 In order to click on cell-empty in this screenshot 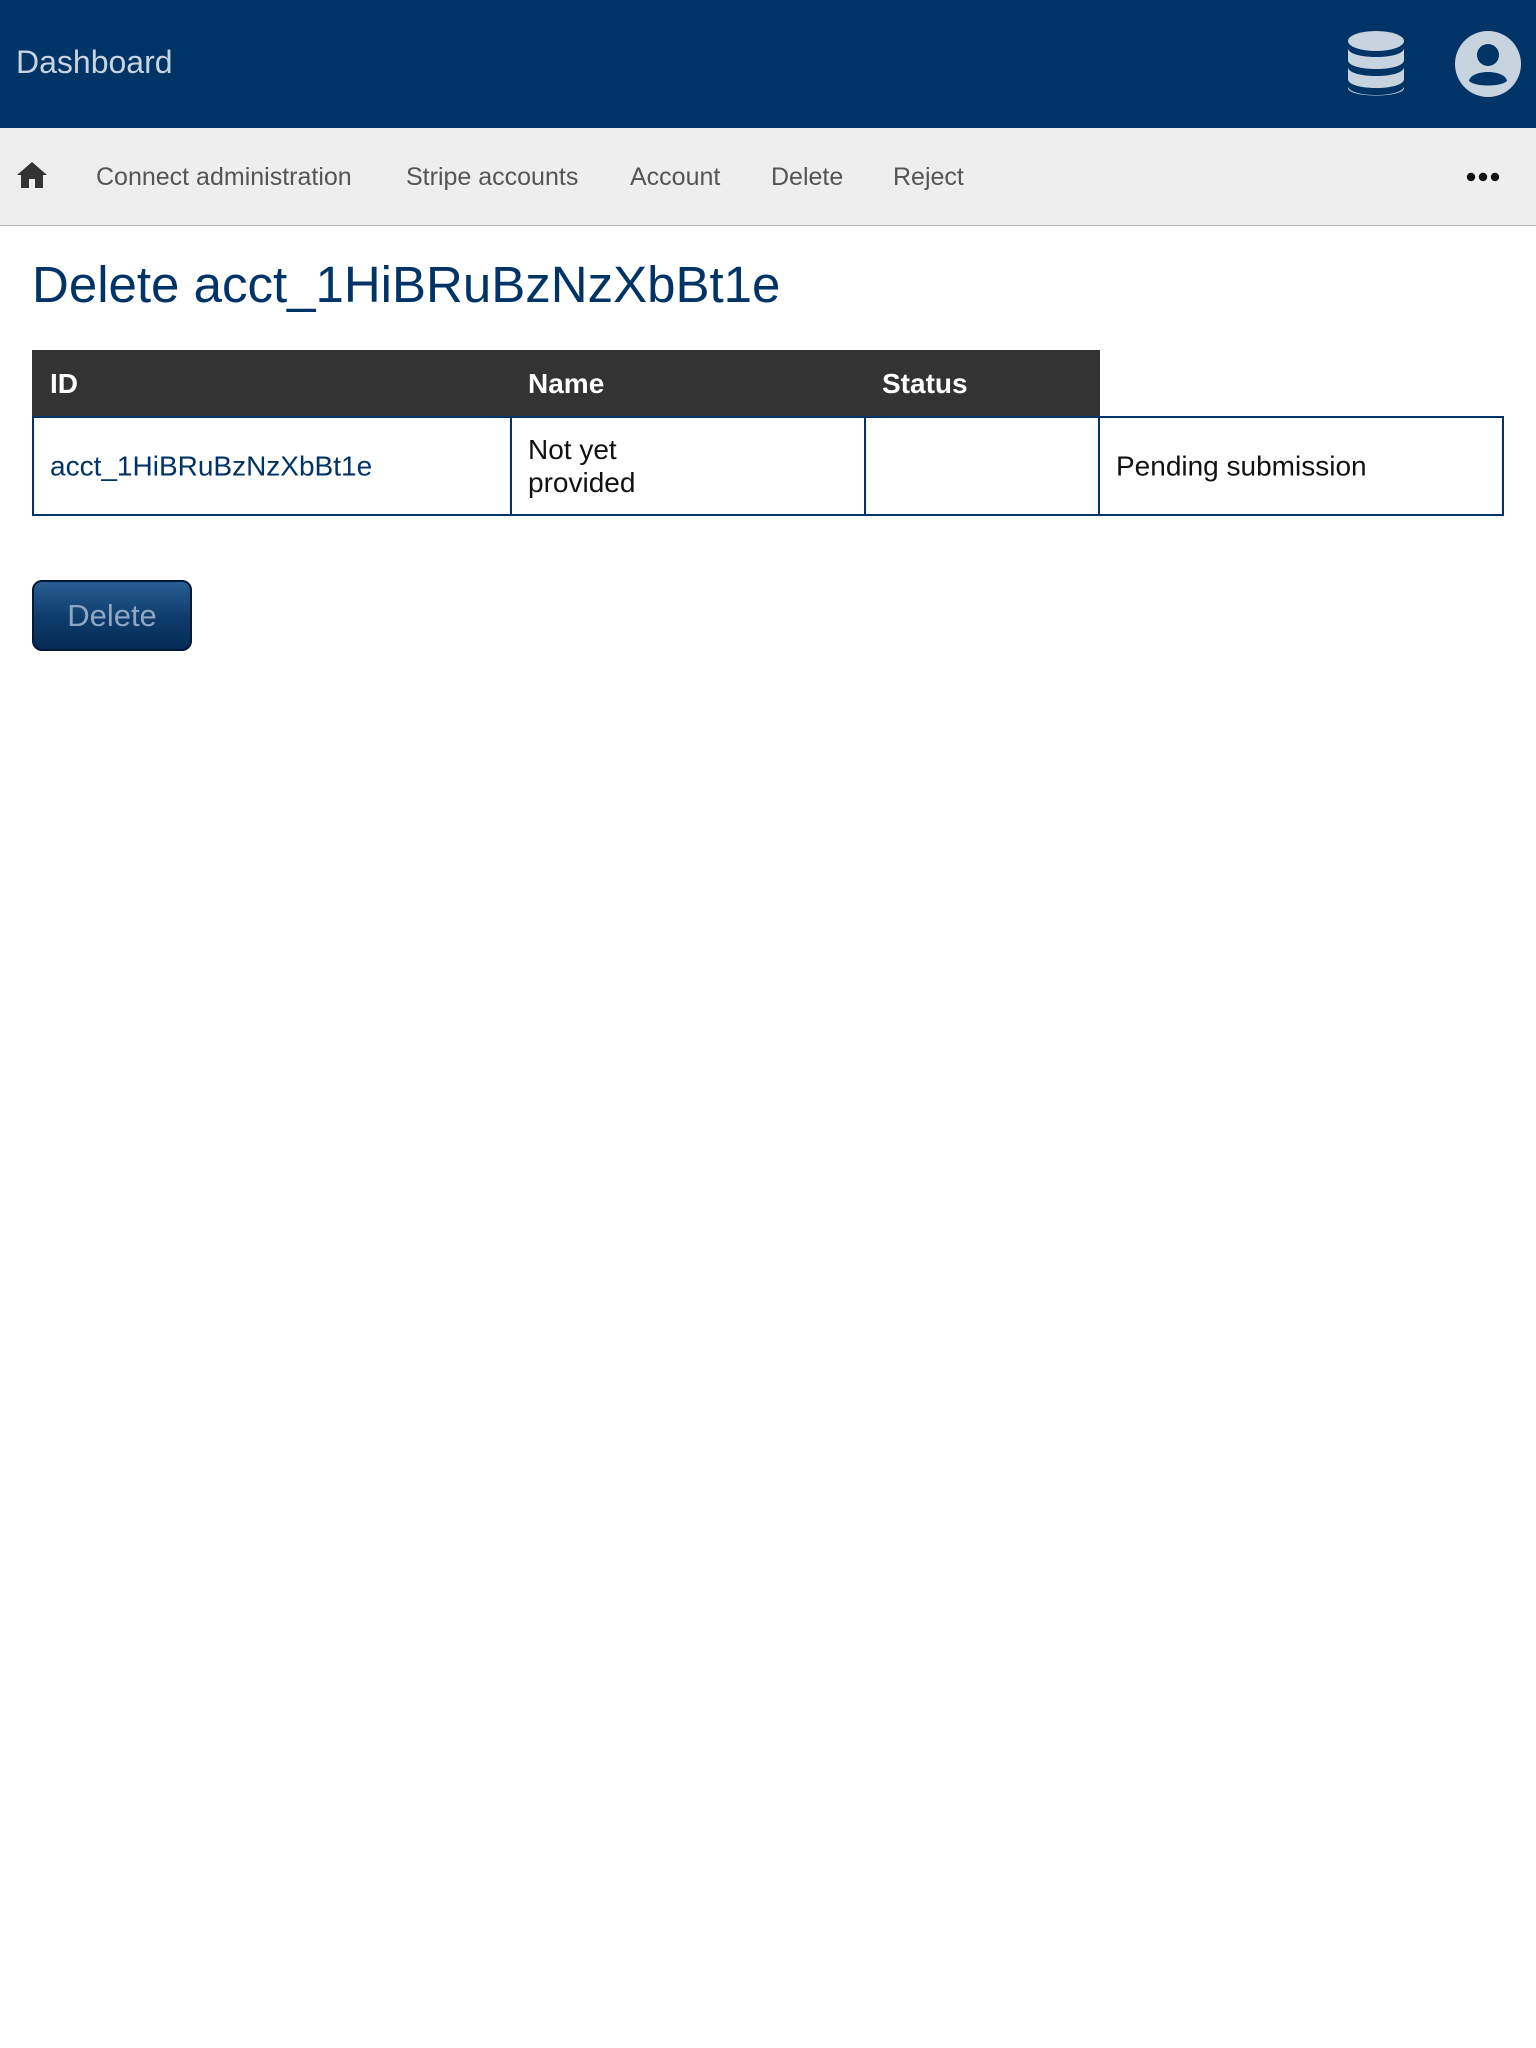, I will do `click(982, 466)`.